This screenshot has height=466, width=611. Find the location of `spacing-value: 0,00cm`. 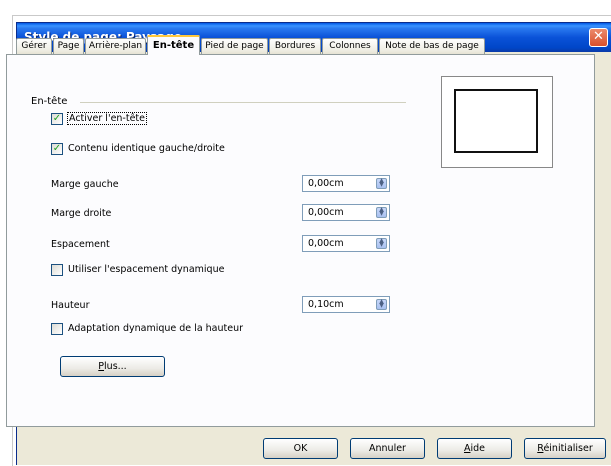

spacing-value: 0,00cm is located at coordinates (326, 243).